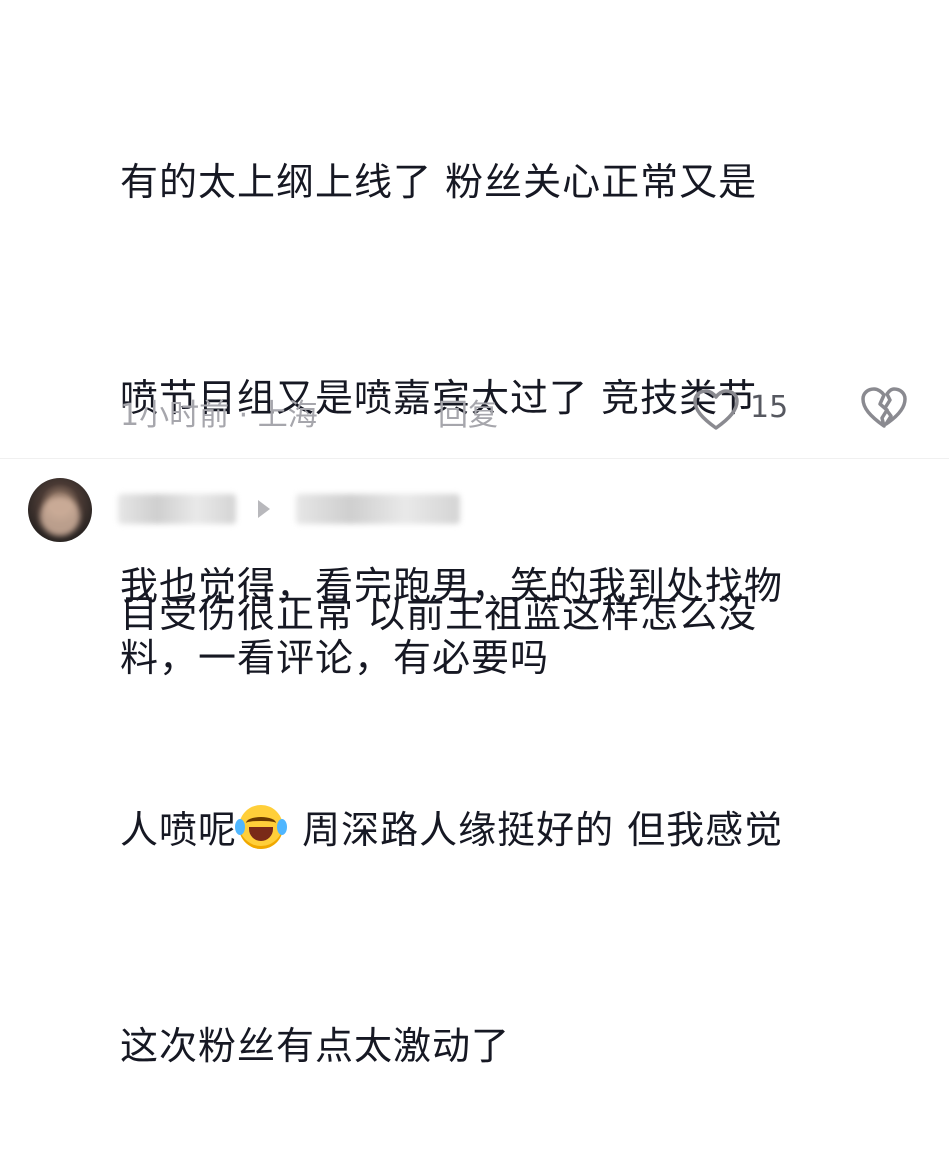 This screenshot has height=1154, width=949. I want to click on like-button: 15, so click(742, 410).